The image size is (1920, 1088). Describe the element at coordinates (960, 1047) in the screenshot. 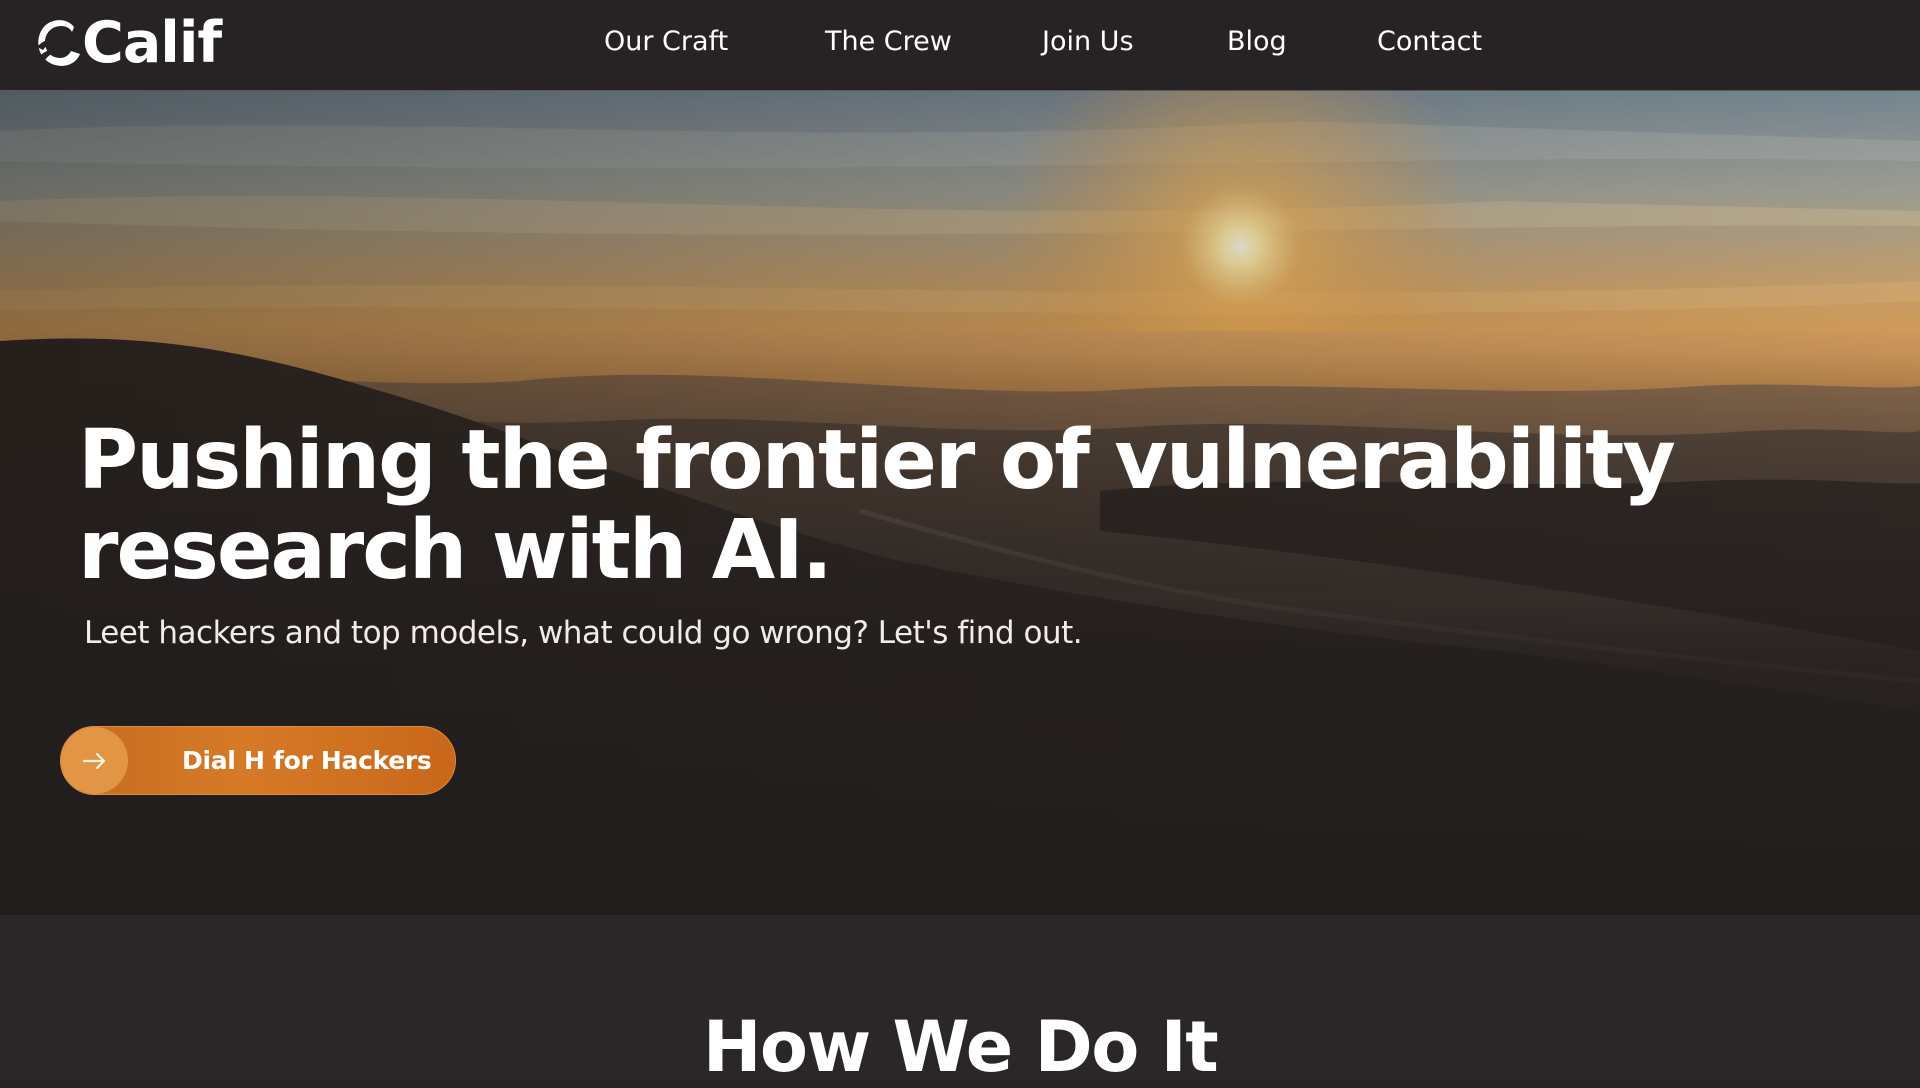

I see `section-title: How We Do It` at that location.